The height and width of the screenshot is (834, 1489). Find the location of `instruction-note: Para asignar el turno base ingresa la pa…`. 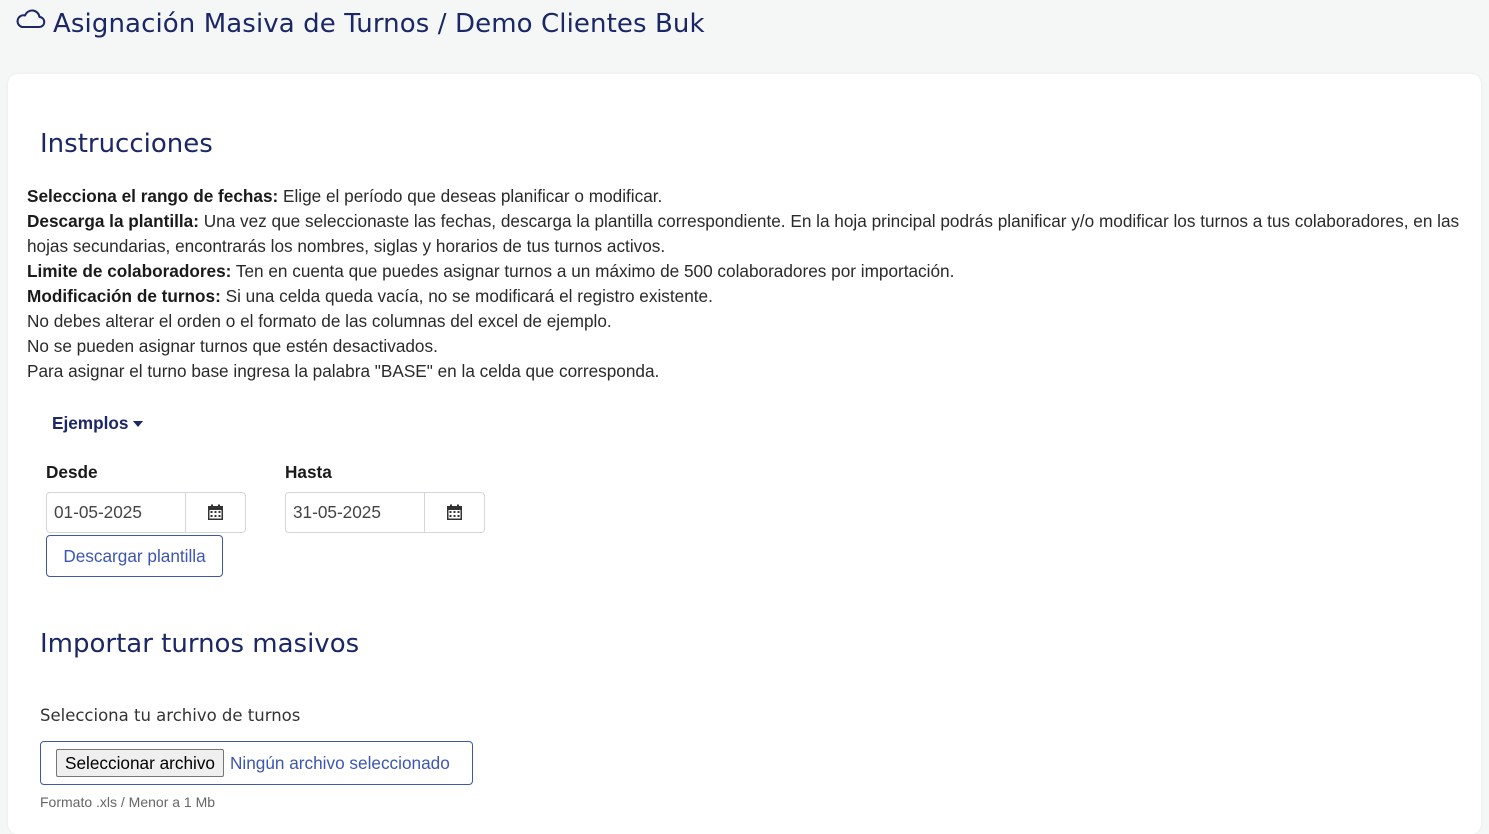

instruction-note: Para asignar el turno base ingresa la pa… is located at coordinates (343, 371).